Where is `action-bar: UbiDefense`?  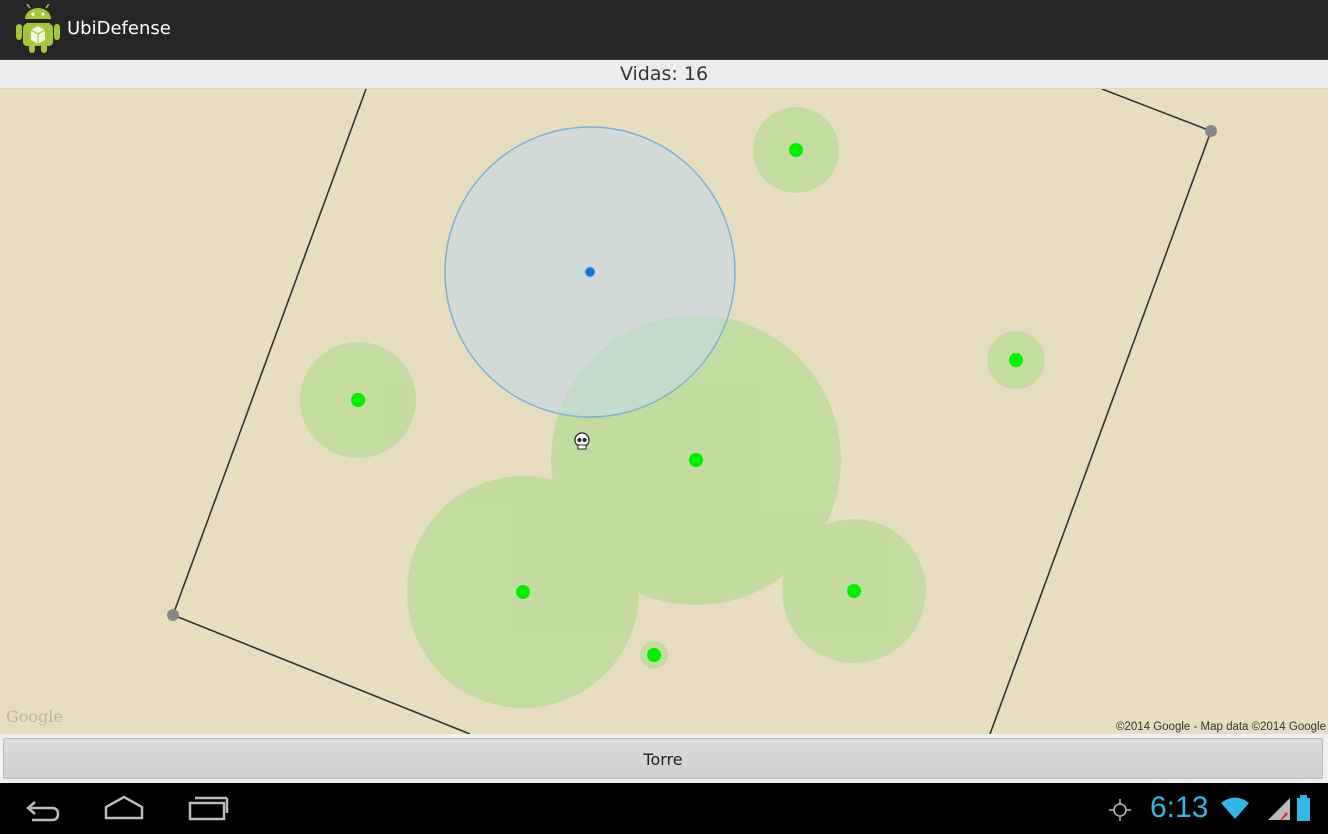
action-bar: UbiDefense is located at coordinates (664, 30).